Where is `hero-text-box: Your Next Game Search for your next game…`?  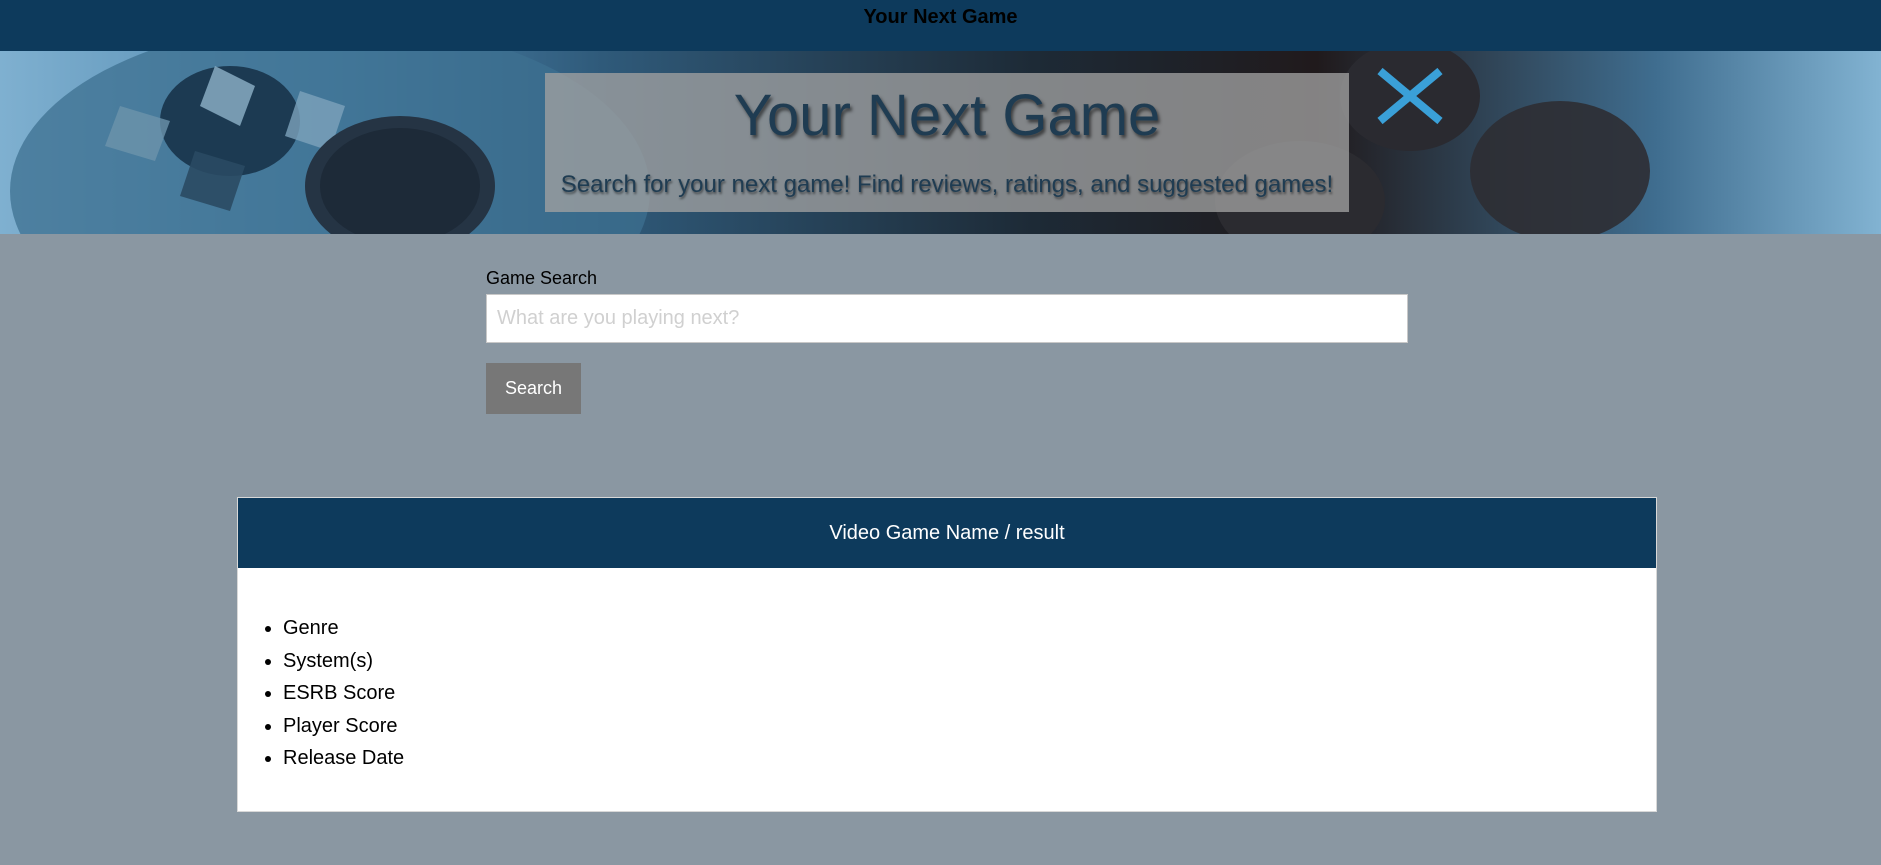 hero-text-box: Your Next Game Search for your next game… is located at coordinates (947, 142).